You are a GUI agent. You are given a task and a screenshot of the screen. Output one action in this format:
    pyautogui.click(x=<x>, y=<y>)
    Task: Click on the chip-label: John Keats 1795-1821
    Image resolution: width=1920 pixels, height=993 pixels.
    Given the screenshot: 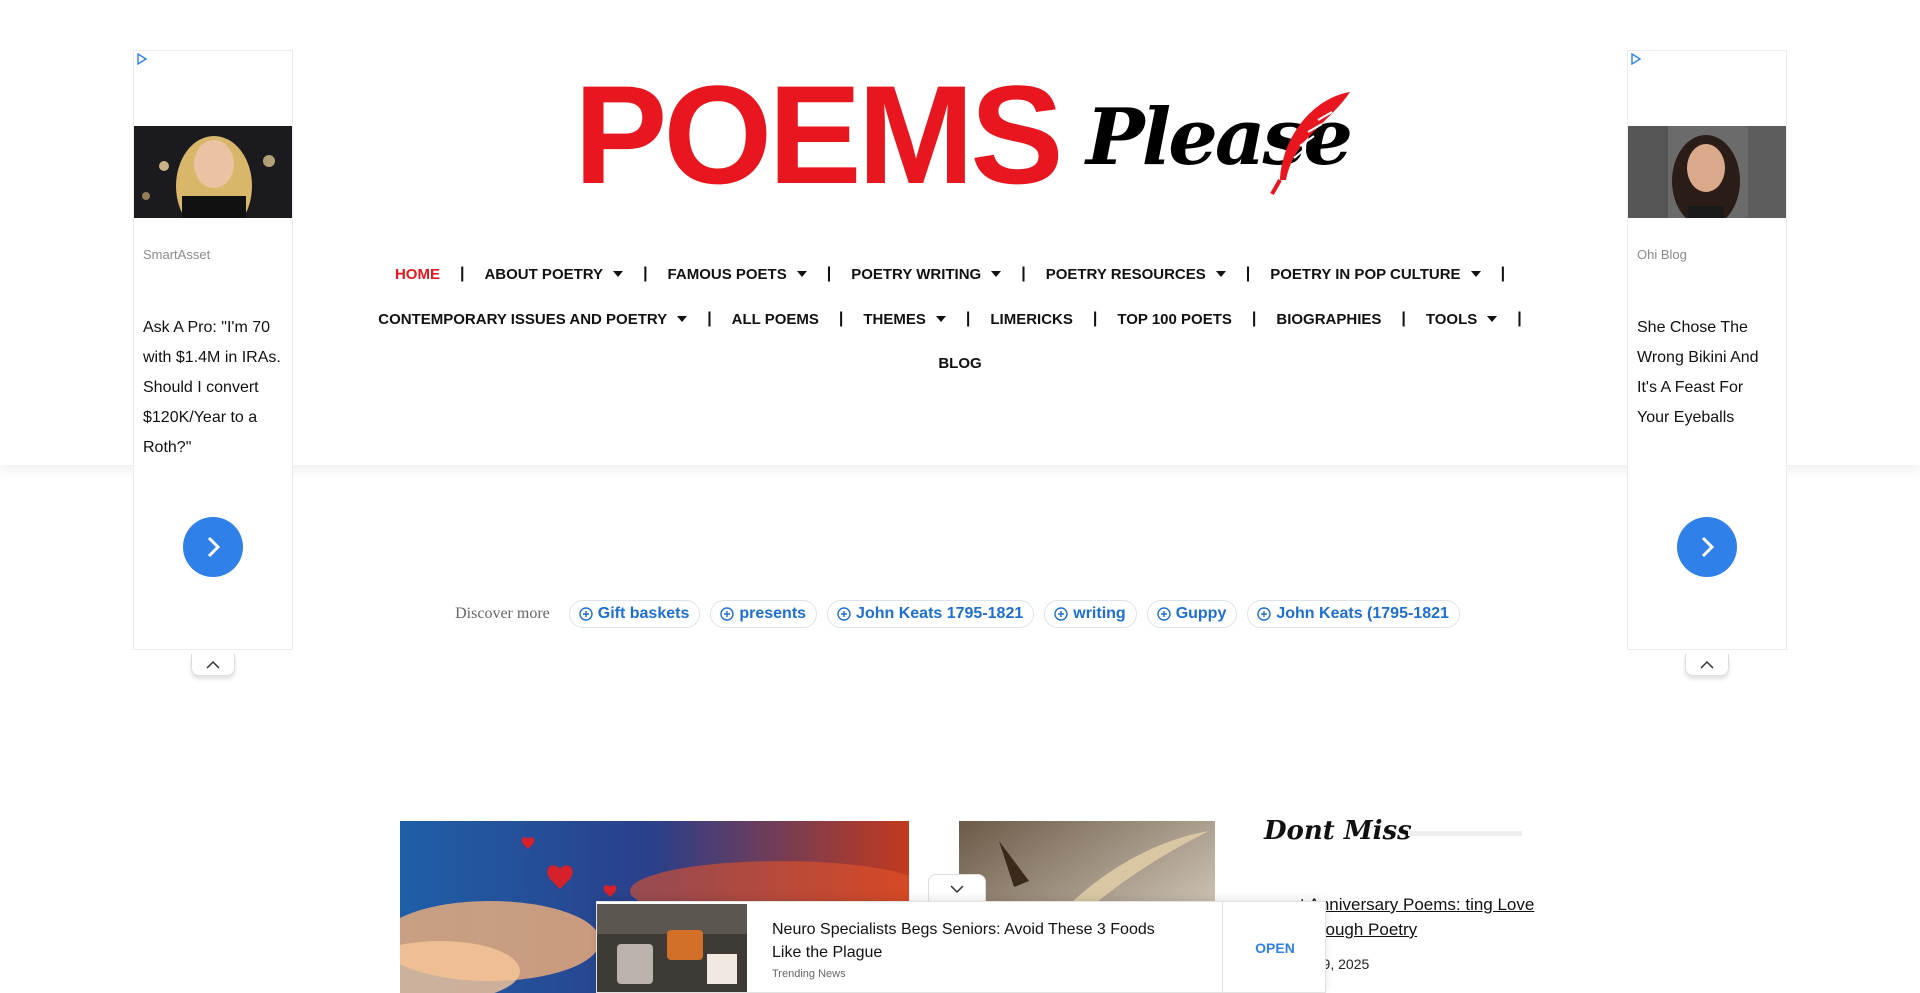 What is the action you would take?
    pyautogui.click(x=940, y=613)
    